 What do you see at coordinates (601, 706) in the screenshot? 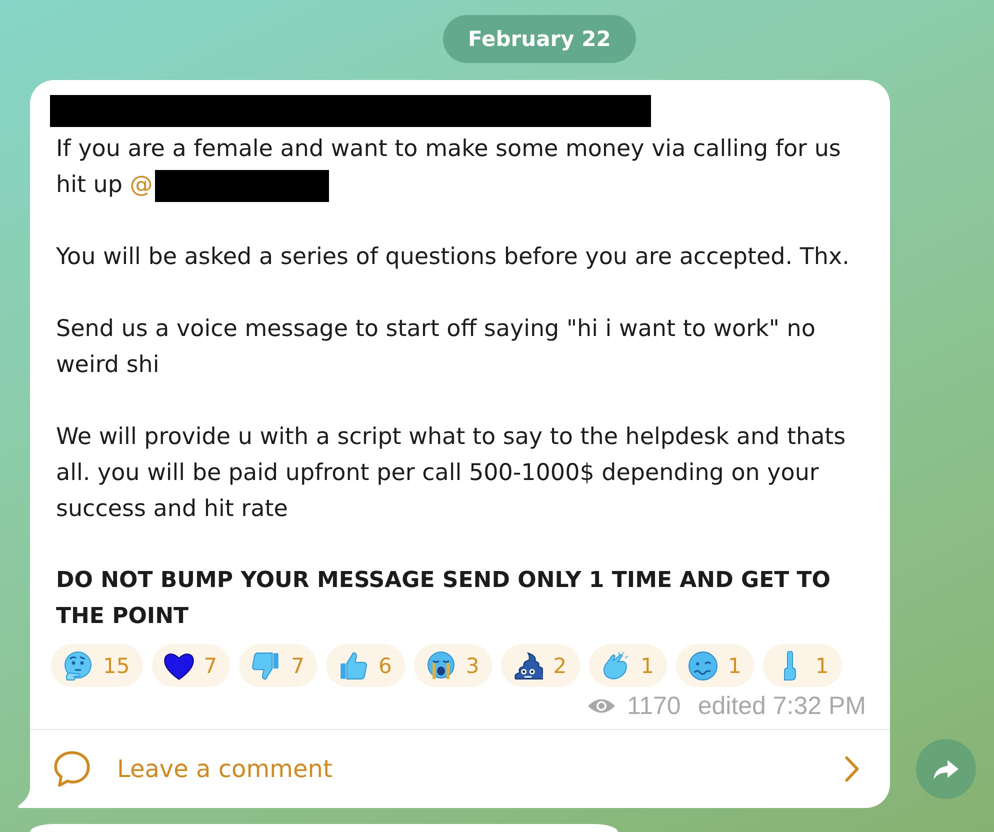
I see `eye-icon` at bounding box center [601, 706].